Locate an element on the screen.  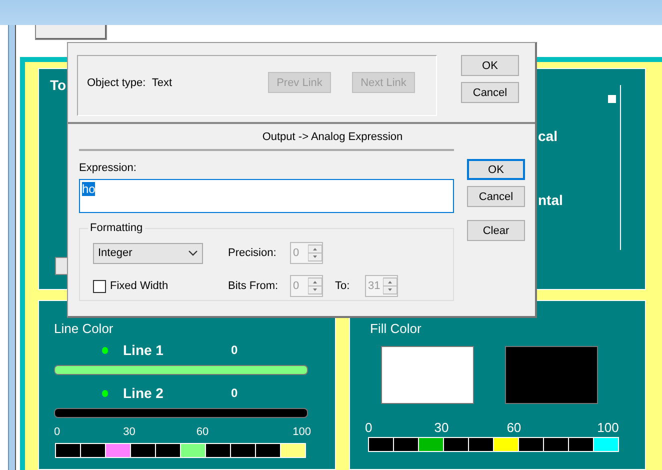
field-label: Bits From: is located at coordinates (254, 286).